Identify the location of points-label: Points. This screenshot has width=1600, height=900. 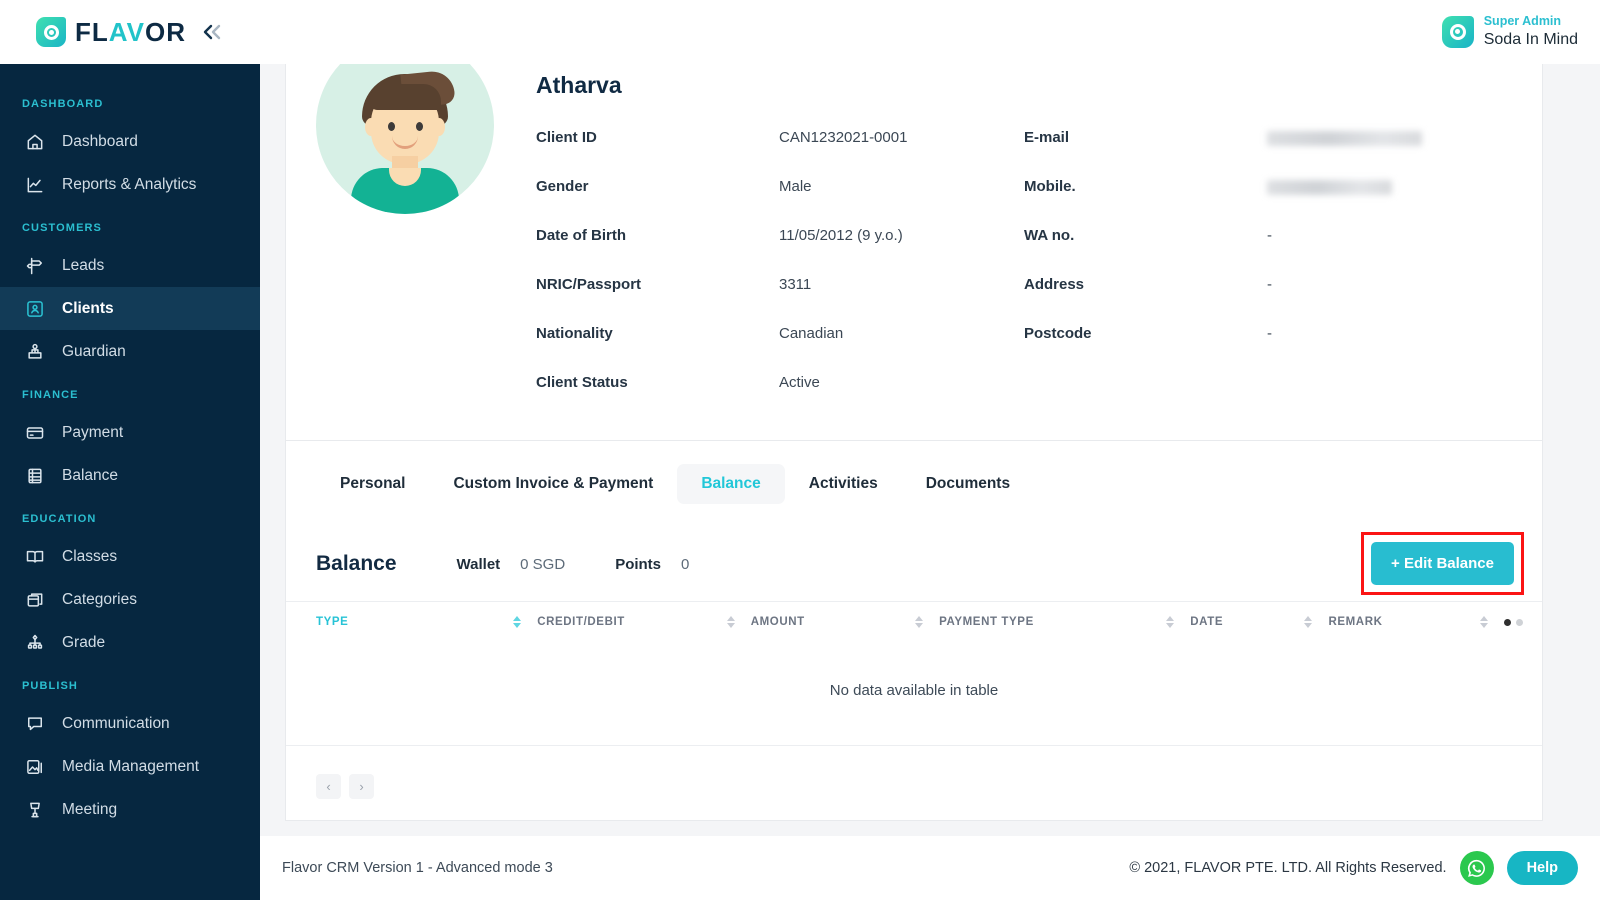
(638, 564).